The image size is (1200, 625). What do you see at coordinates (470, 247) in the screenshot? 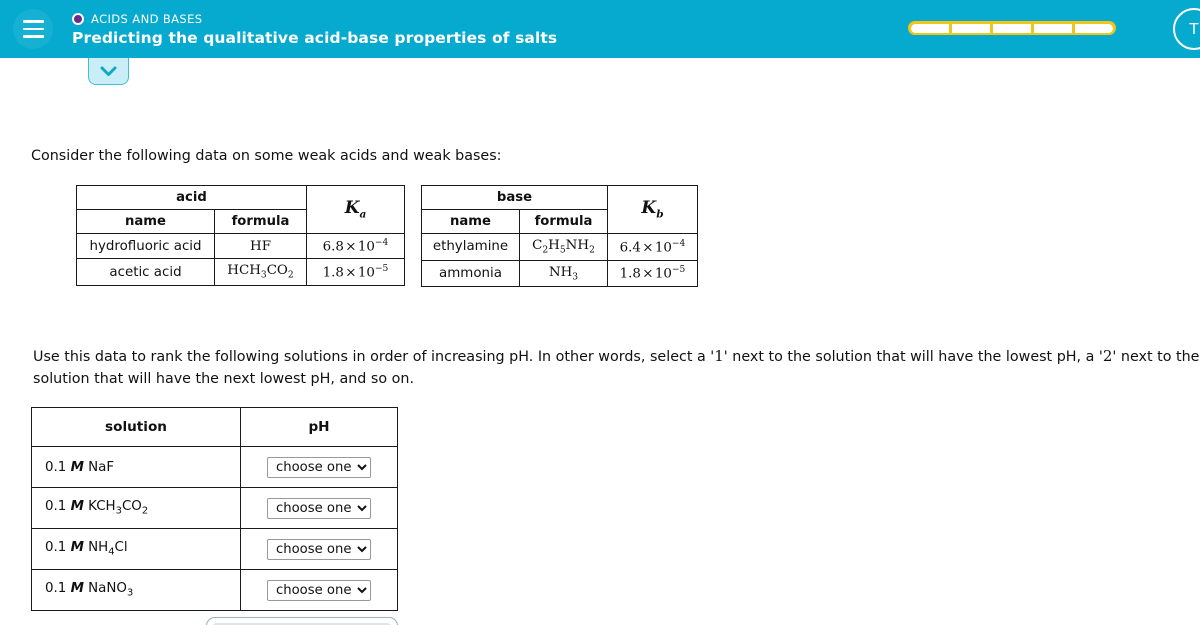
I see `base-name-cell: ethylamine` at bounding box center [470, 247].